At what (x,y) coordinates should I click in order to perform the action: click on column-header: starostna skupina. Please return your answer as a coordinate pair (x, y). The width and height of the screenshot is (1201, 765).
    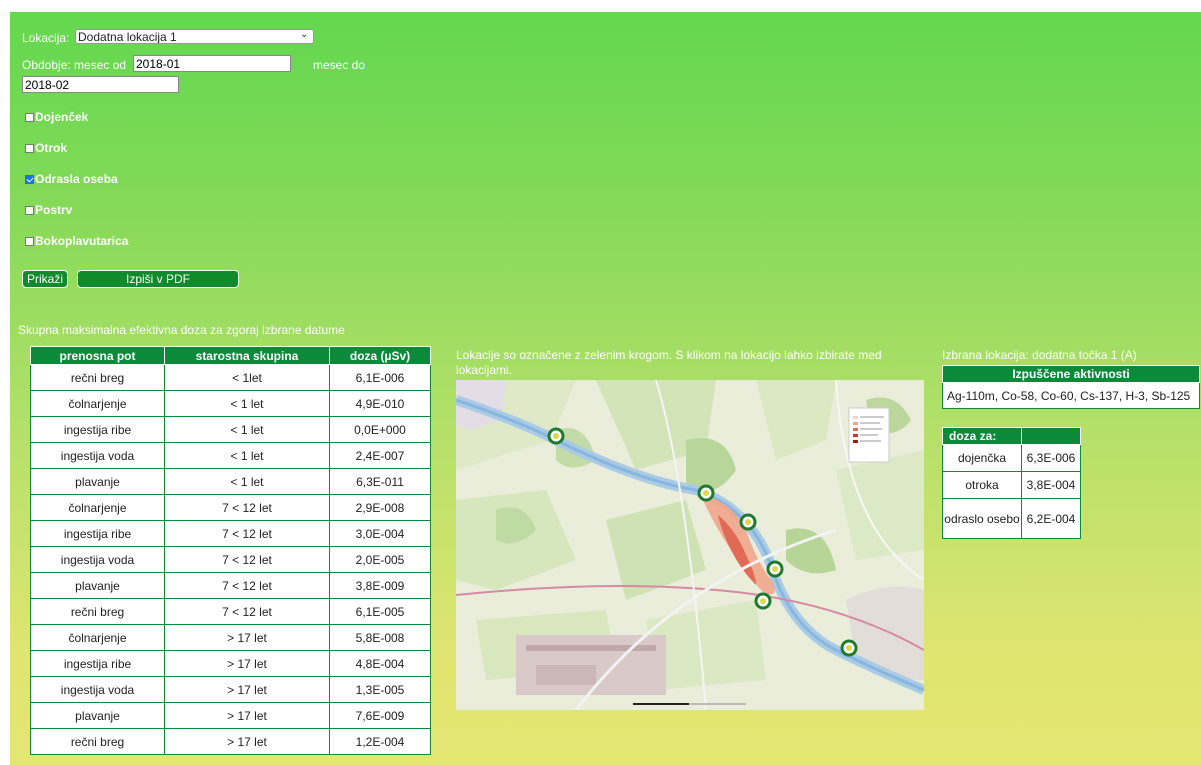
    Looking at the image, I should click on (247, 355).